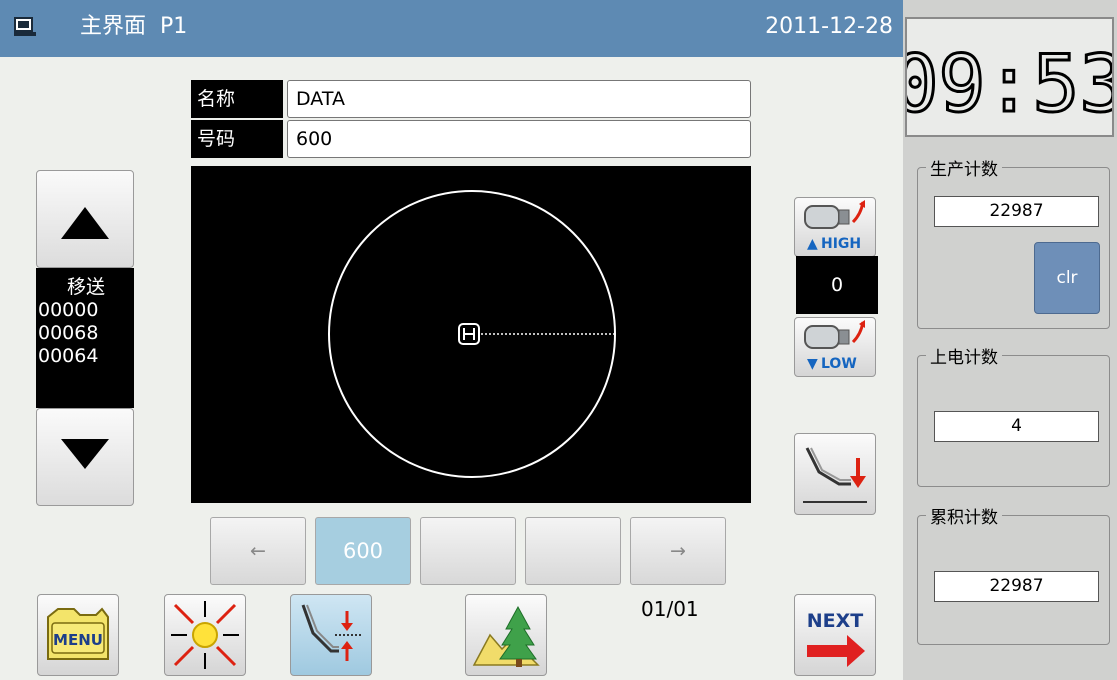  I want to click on page-title: 主界面 P1, so click(134, 26).